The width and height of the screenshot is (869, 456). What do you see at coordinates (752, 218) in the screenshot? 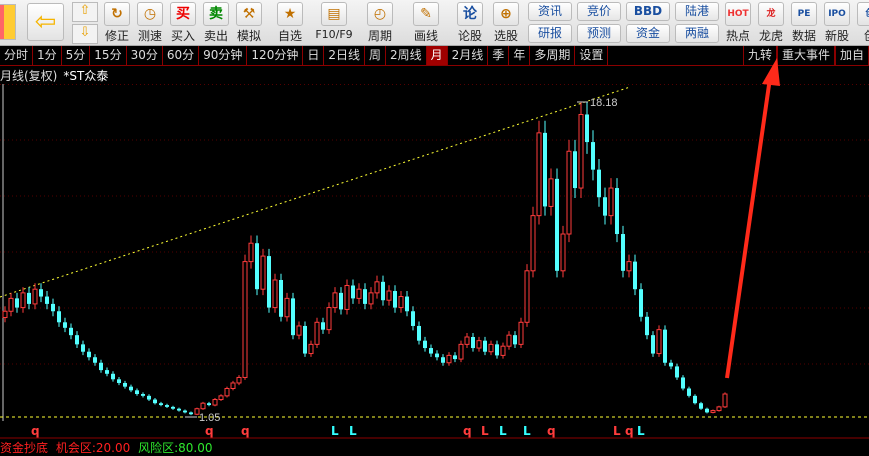
I see `annotation-arrow` at bounding box center [752, 218].